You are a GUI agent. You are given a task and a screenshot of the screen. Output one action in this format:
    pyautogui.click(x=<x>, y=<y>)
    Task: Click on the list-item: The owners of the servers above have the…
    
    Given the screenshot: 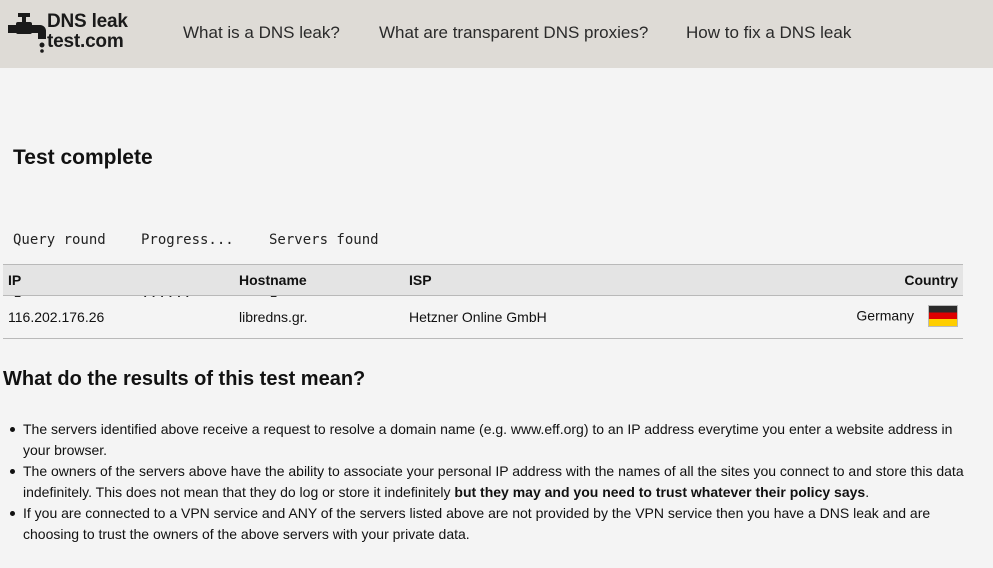 What is the action you would take?
    pyautogui.click(x=489, y=482)
    